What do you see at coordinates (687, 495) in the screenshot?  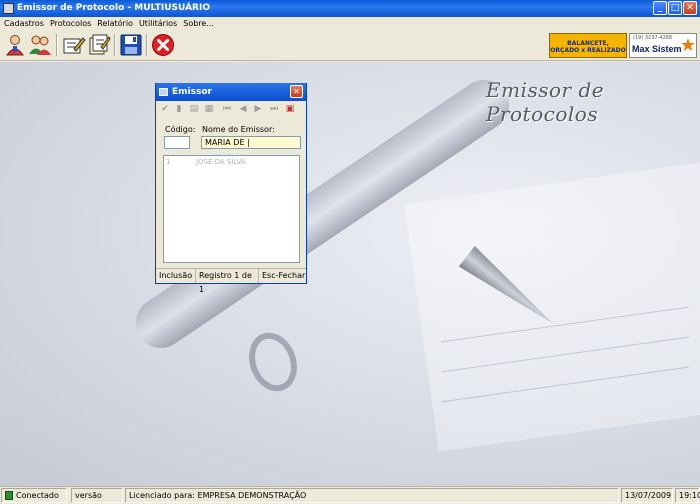 I see `time-status: 19:10` at bounding box center [687, 495].